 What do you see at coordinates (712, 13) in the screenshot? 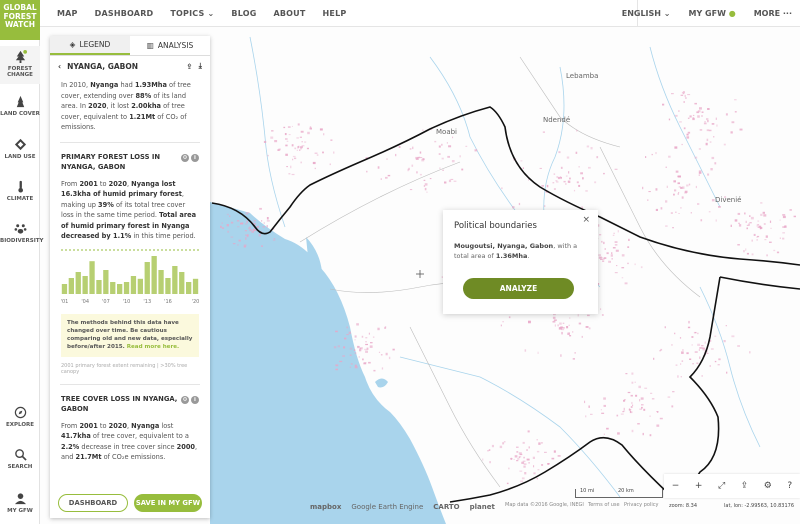
I see `my-gfw-link: MY GFW ●` at bounding box center [712, 13].